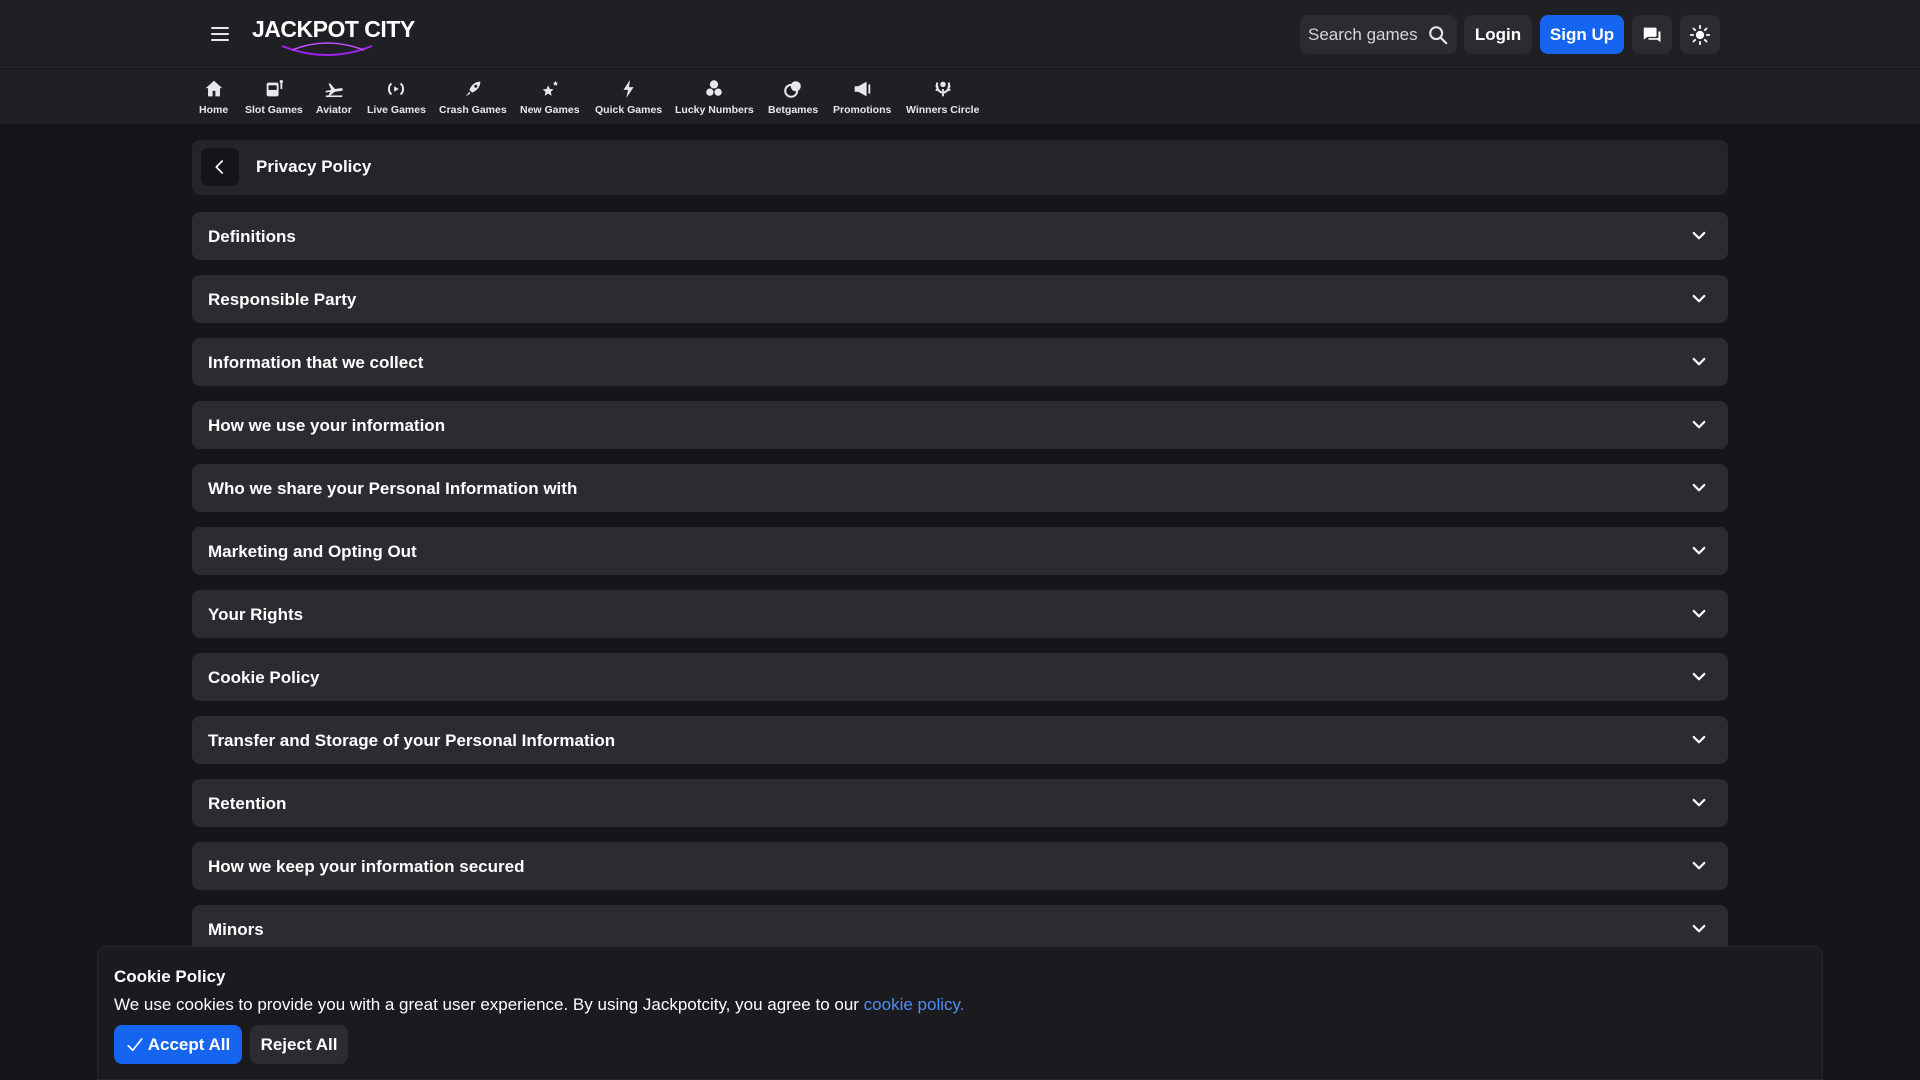 Image resolution: width=1920 pixels, height=1080 pixels. I want to click on chevron-left-icon, so click(219, 167).